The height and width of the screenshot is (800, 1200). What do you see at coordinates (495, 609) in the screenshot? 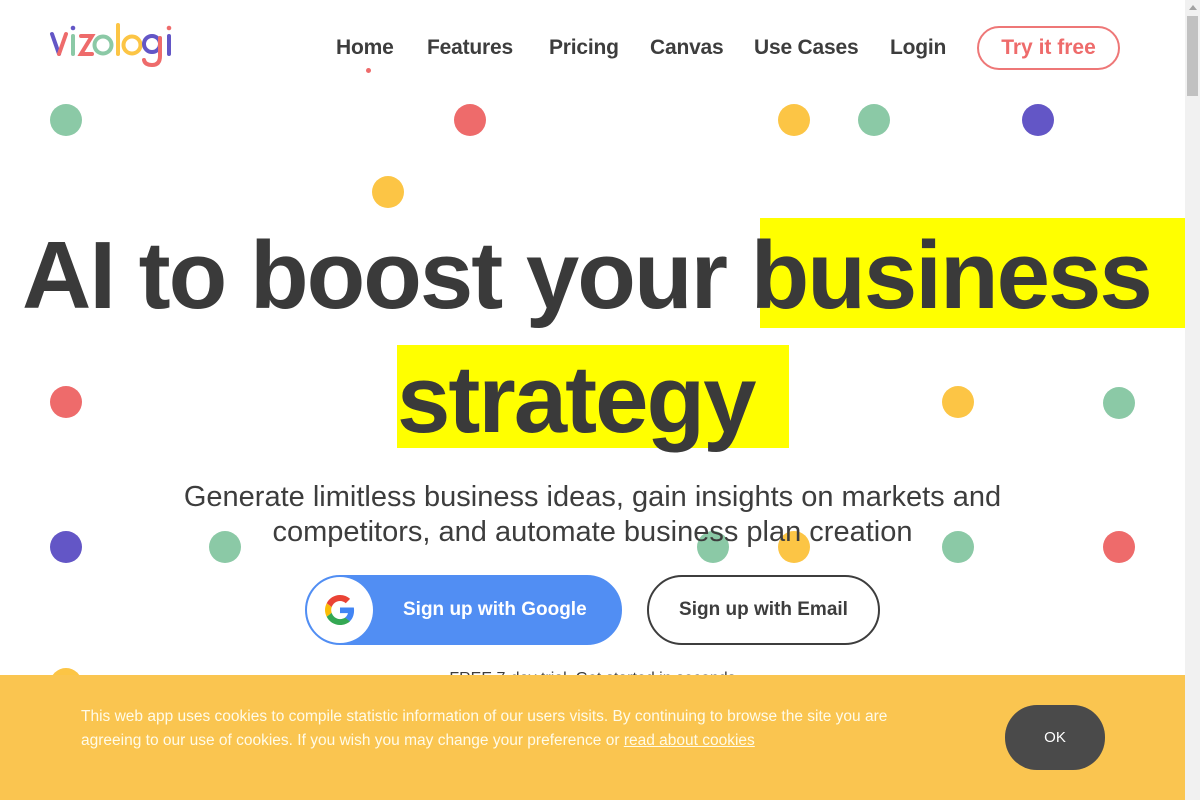
I see `google-button-label: Sign up with Google` at bounding box center [495, 609].